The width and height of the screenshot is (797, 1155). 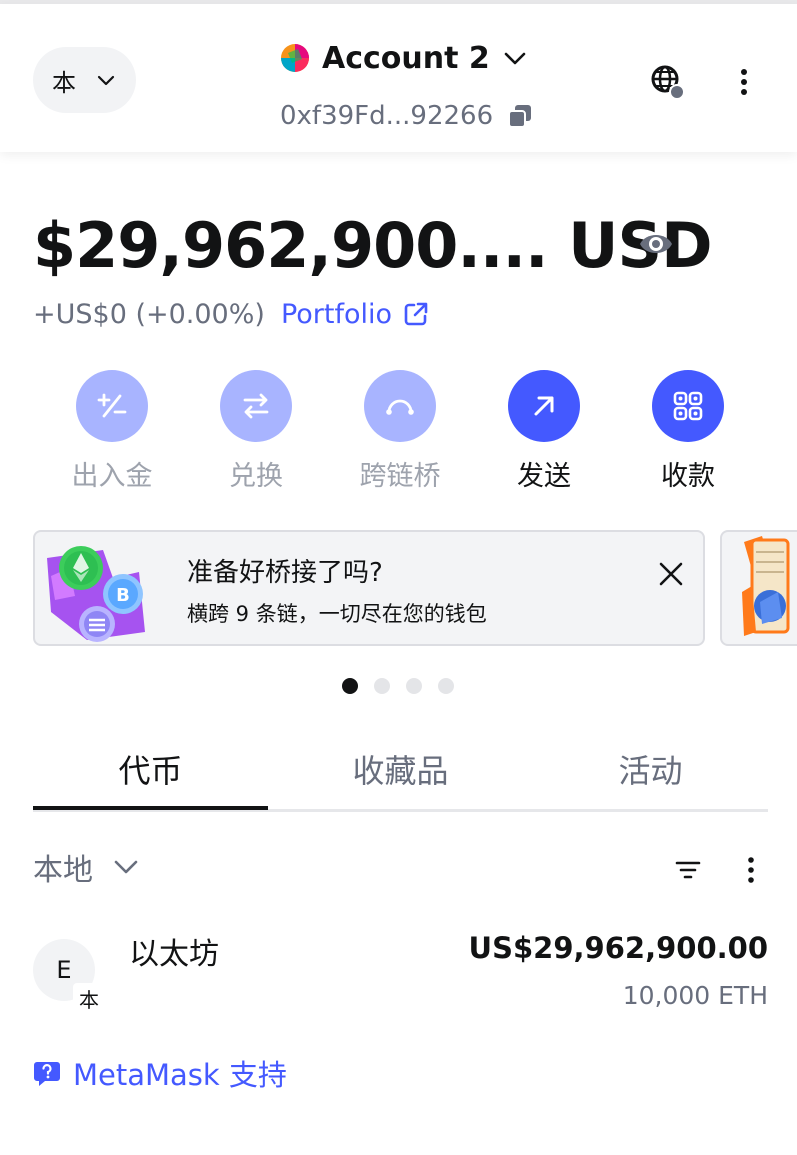 I want to click on promo-description: 横跨 9 条链，一切尽在您的钱包, so click(x=337, y=614).